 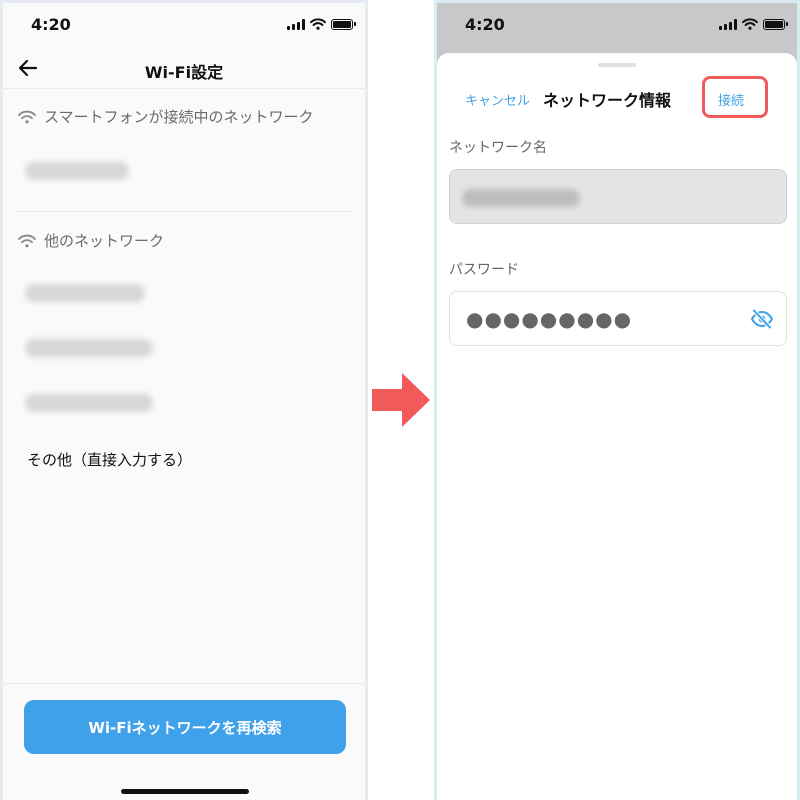 What do you see at coordinates (607, 100) in the screenshot?
I see `sheet-title: ネットワーク情報` at bounding box center [607, 100].